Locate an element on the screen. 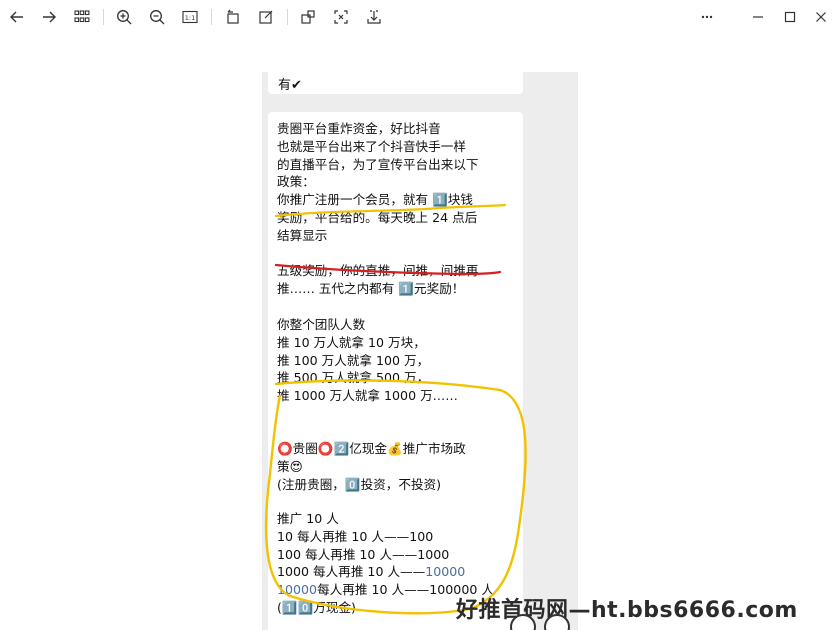 The image size is (840, 630). crop-icon is located at coordinates (308, 17).